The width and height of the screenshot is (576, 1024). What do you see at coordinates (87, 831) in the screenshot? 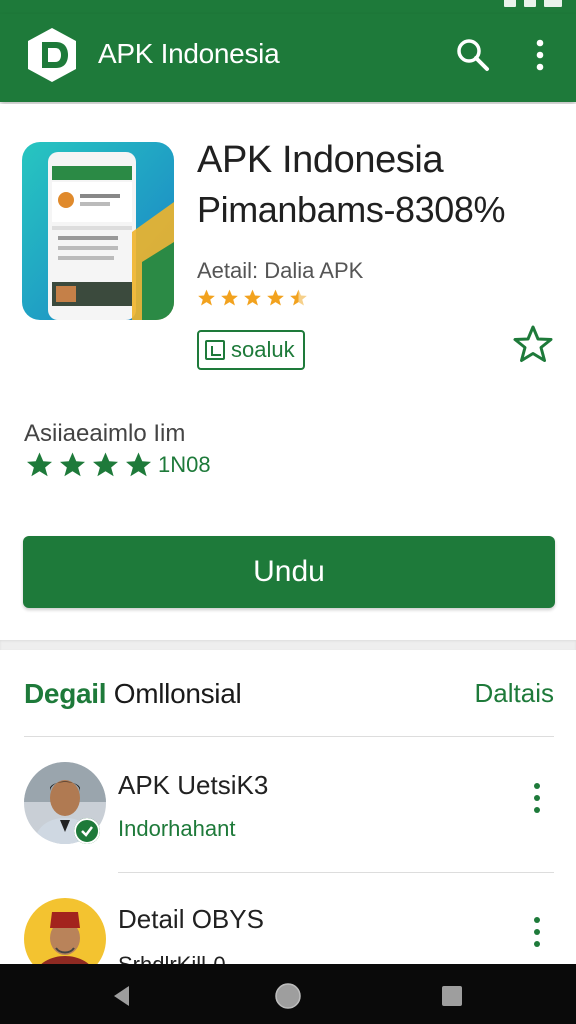
I see `verified-check-icon` at bounding box center [87, 831].